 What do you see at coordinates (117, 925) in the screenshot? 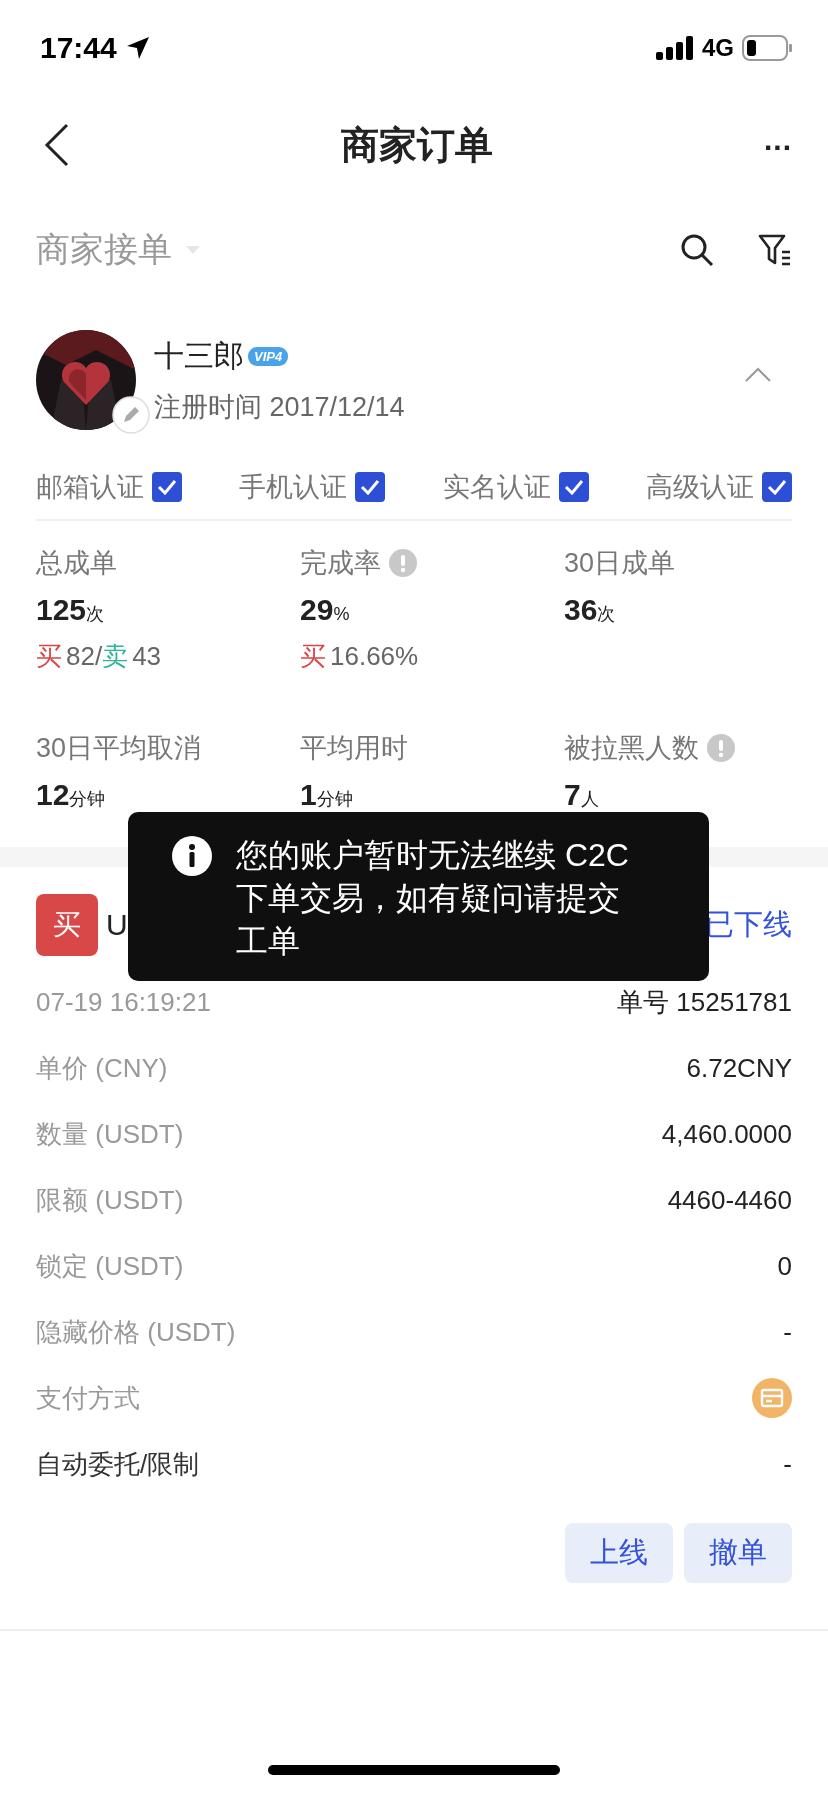
I see `order-title: U` at bounding box center [117, 925].